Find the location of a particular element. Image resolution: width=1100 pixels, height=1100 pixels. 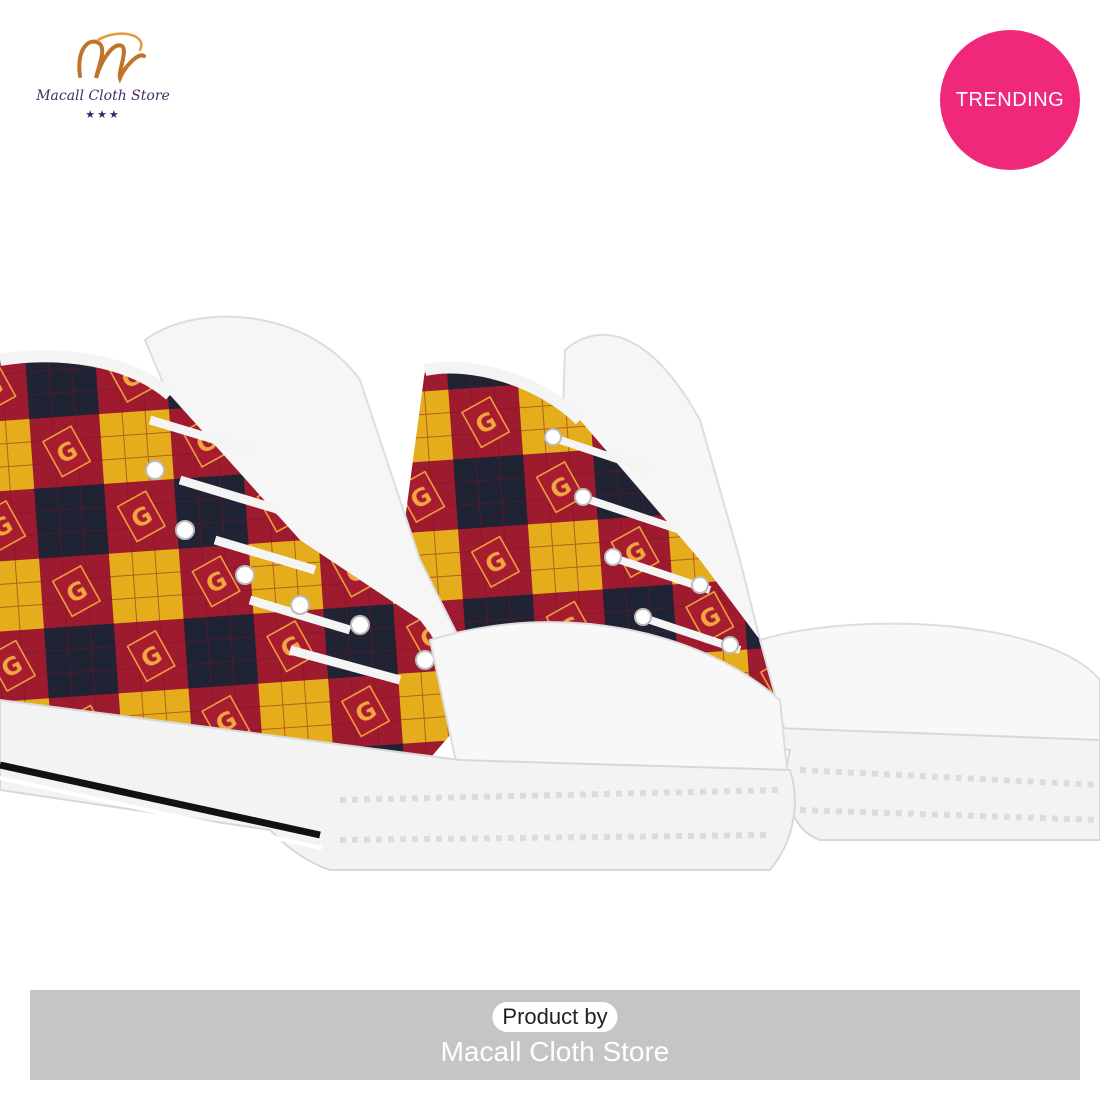

logo-monogram-icon is located at coordinates (111, 58).